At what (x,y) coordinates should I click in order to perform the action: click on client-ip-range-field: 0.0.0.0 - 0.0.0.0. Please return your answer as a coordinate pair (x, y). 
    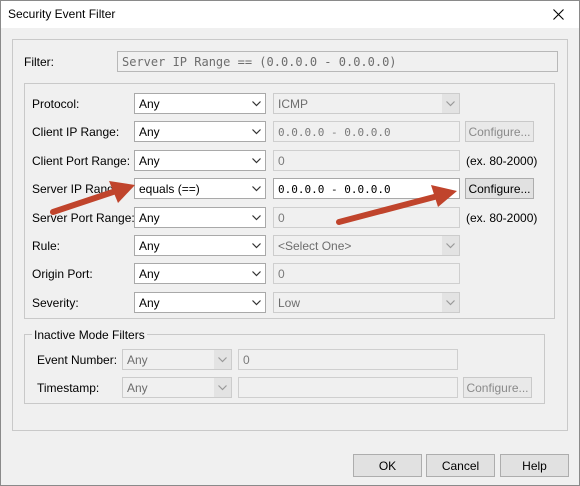
    Looking at the image, I should click on (366, 131).